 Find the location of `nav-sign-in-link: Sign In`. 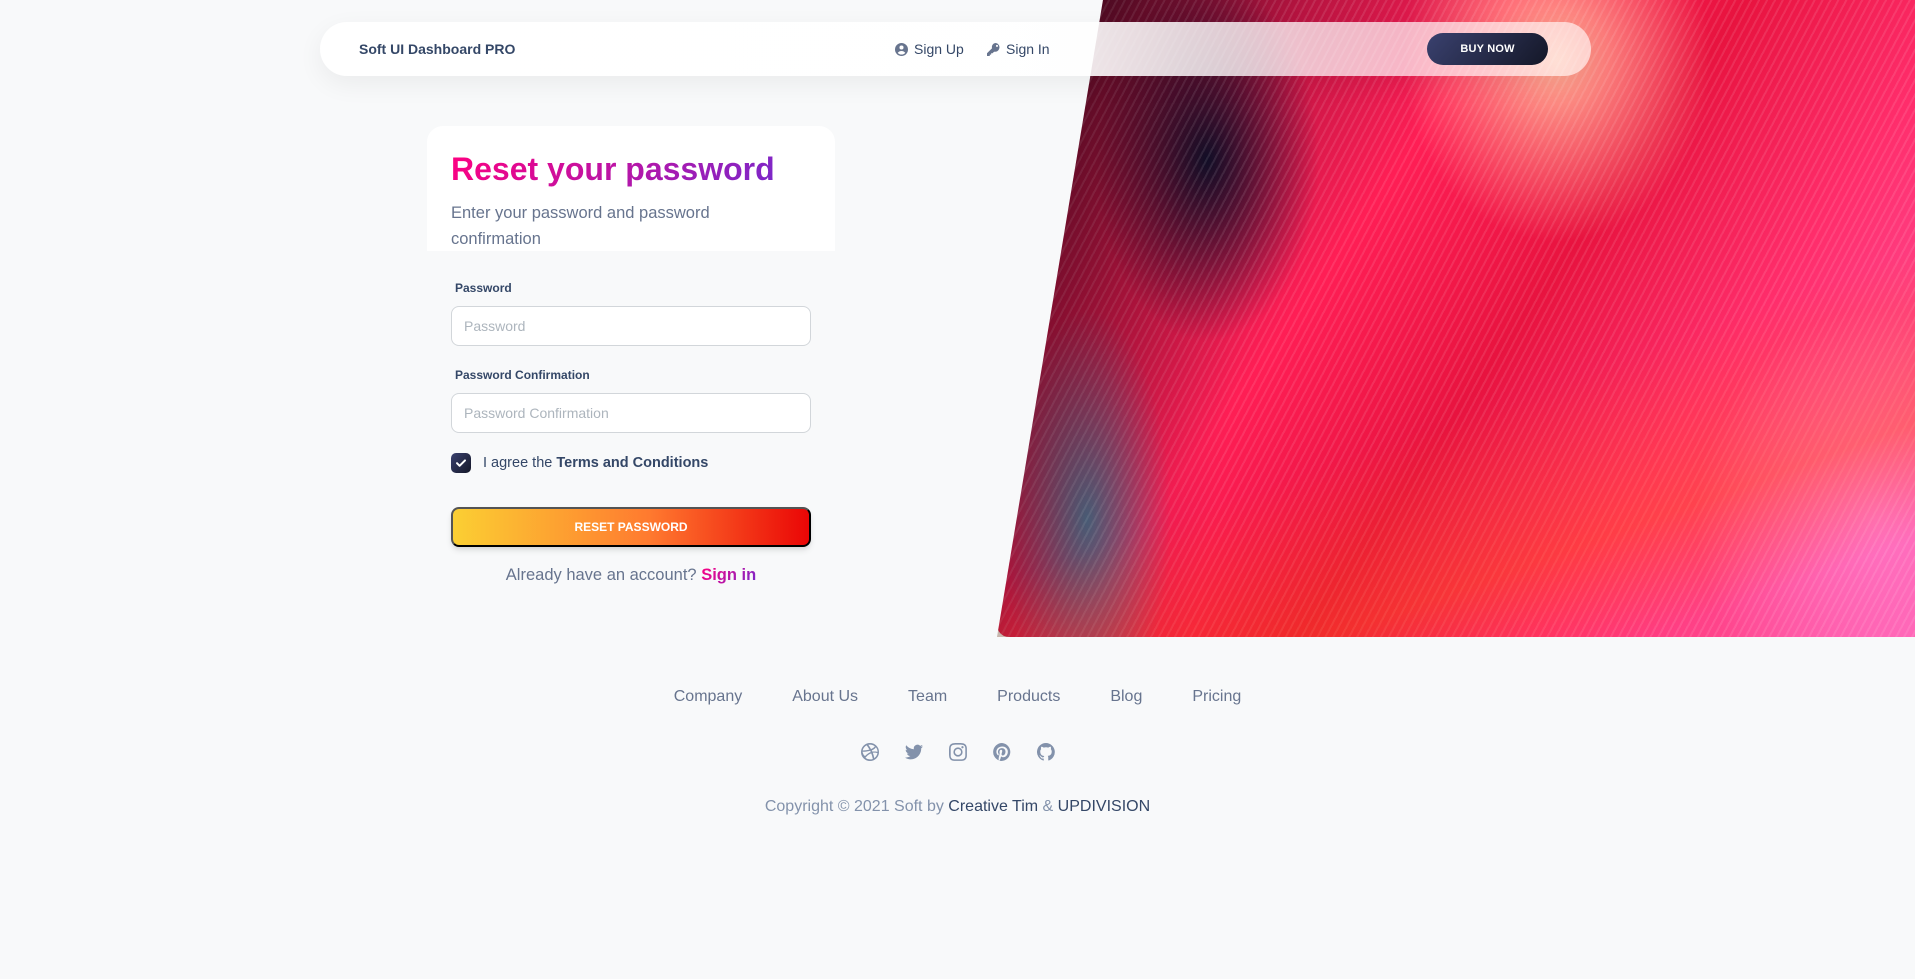

nav-sign-in-link: Sign In is located at coordinates (1018, 49).